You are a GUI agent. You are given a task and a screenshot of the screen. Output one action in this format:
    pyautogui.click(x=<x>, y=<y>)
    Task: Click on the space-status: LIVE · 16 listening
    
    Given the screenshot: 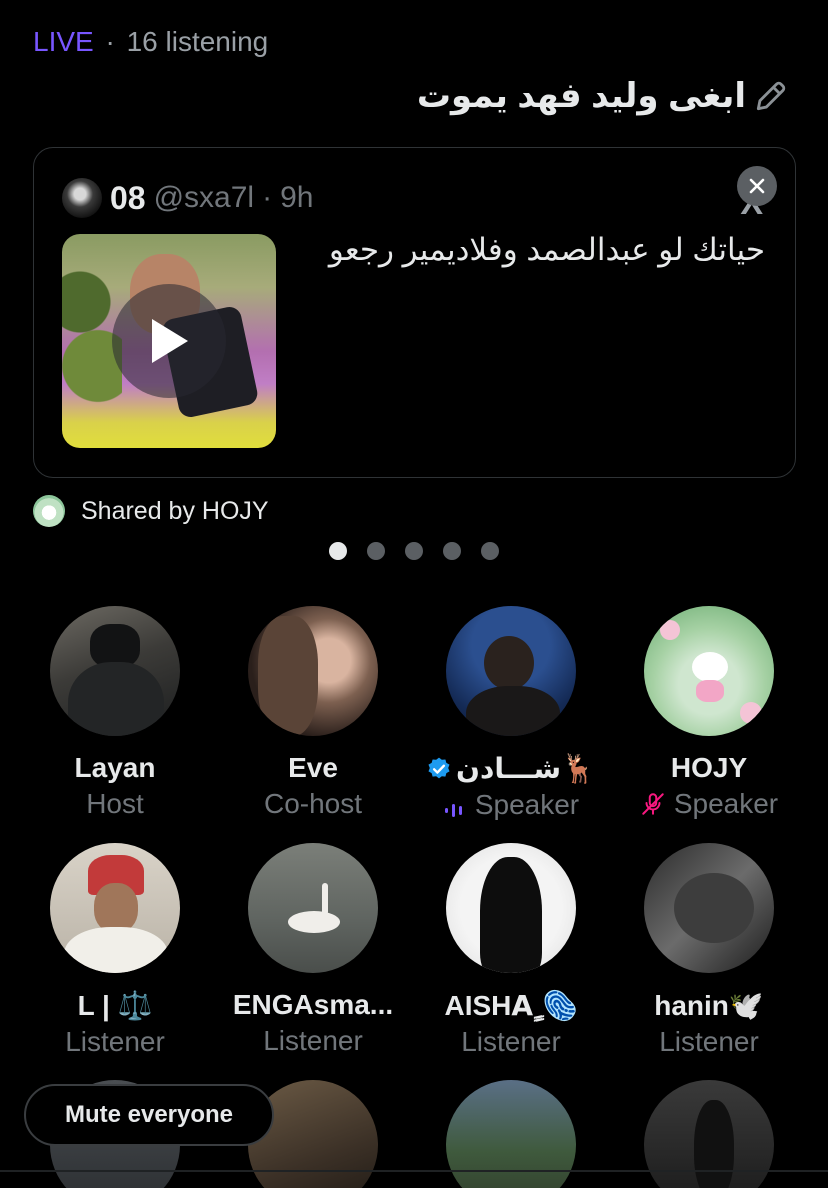 What is the action you would take?
    pyautogui.click(x=150, y=42)
    